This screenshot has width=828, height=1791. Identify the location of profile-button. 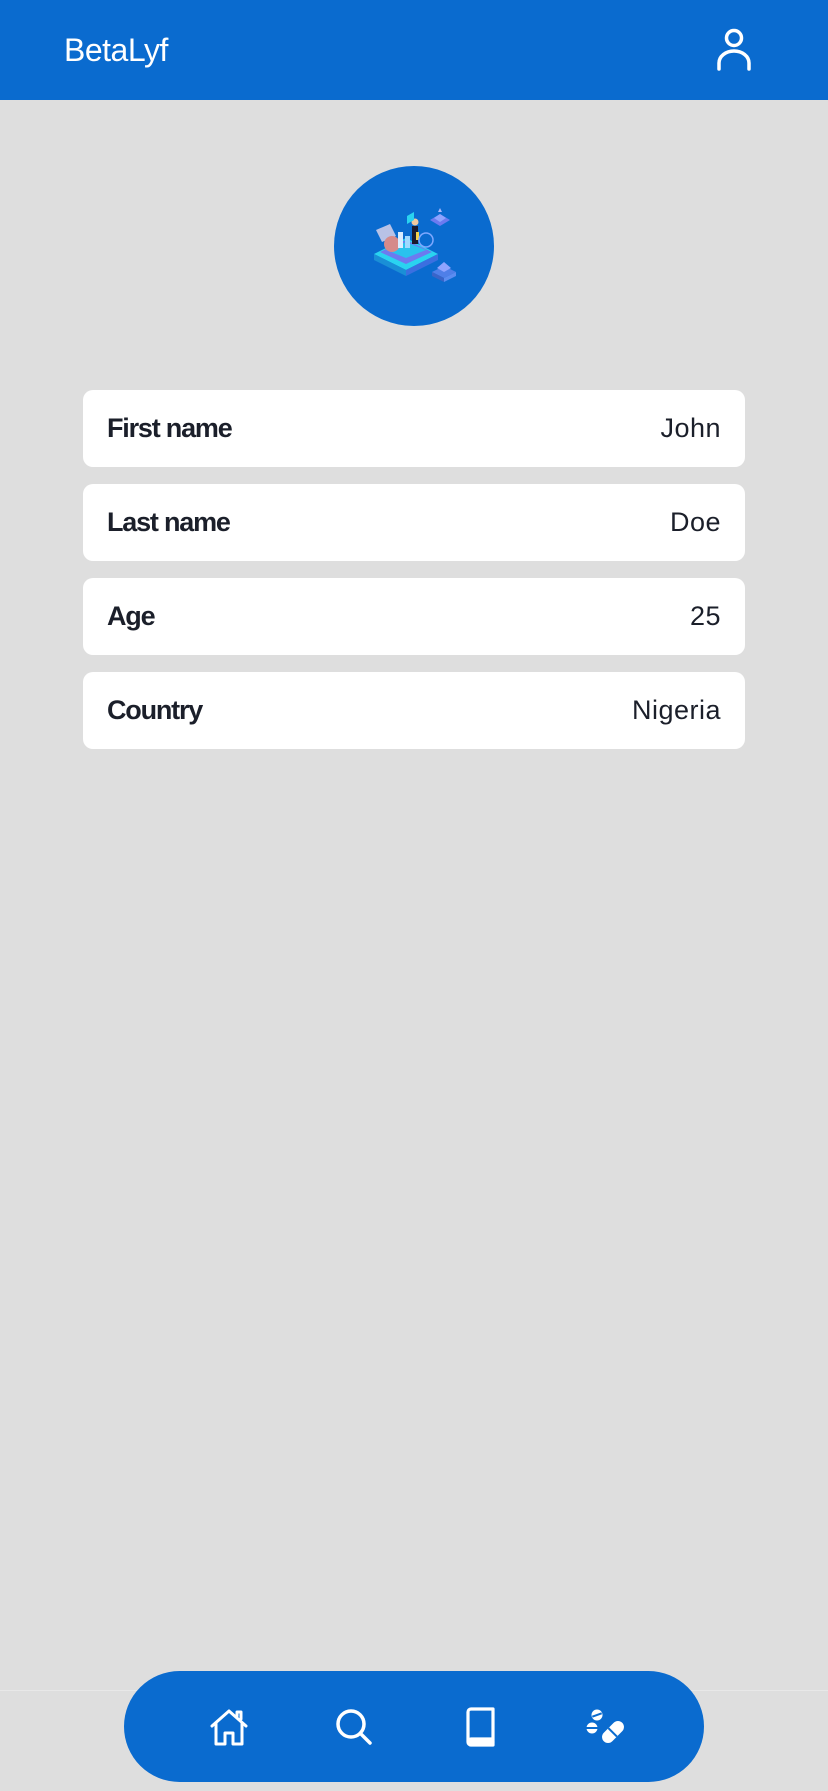
(734, 50).